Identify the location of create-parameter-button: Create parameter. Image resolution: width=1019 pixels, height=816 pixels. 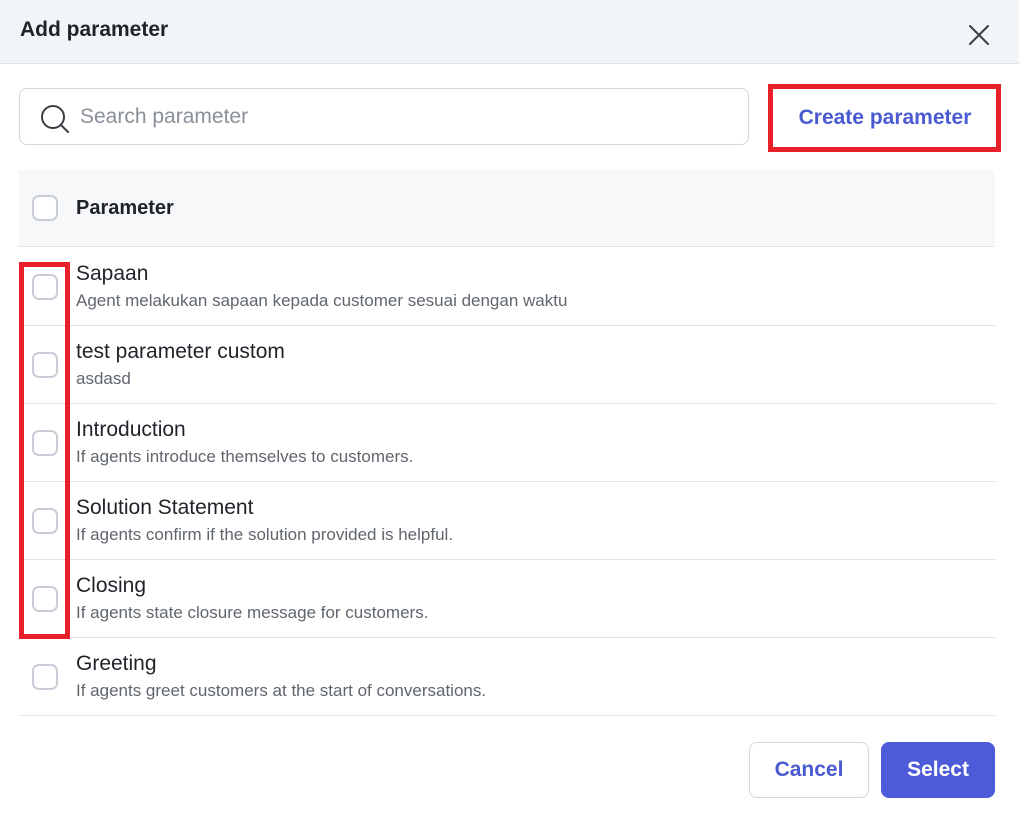
(885, 118).